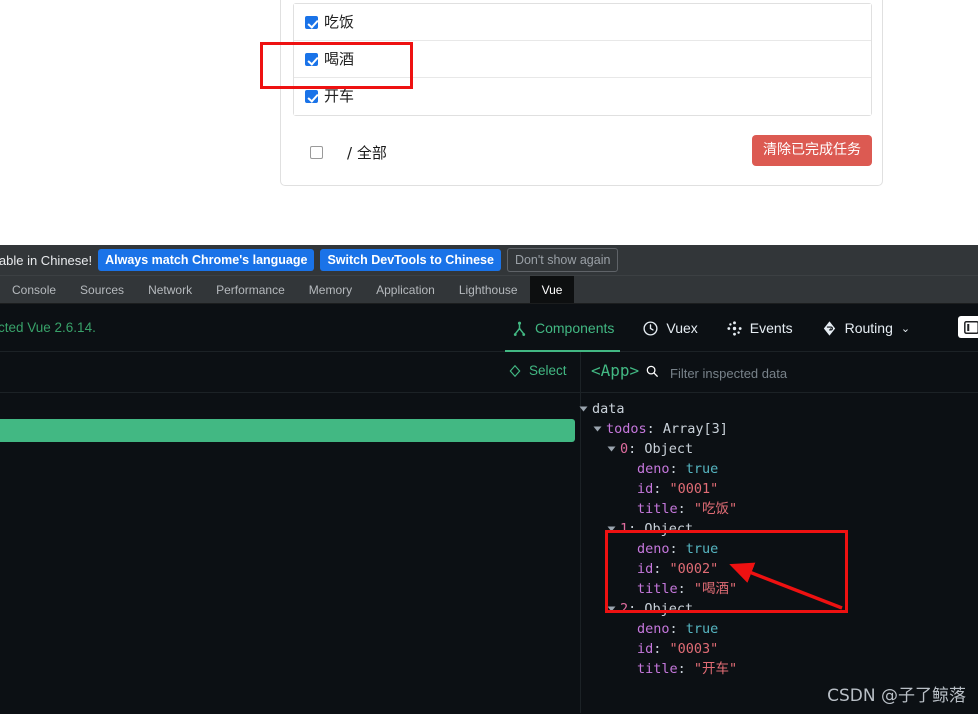 The width and height of the screenshot is (978, 714). What do you see at coordinates (206, 260) in the screenshot?
I see `always-match-language-button: Always match Chrome's language` at bounding box center [206, 260].